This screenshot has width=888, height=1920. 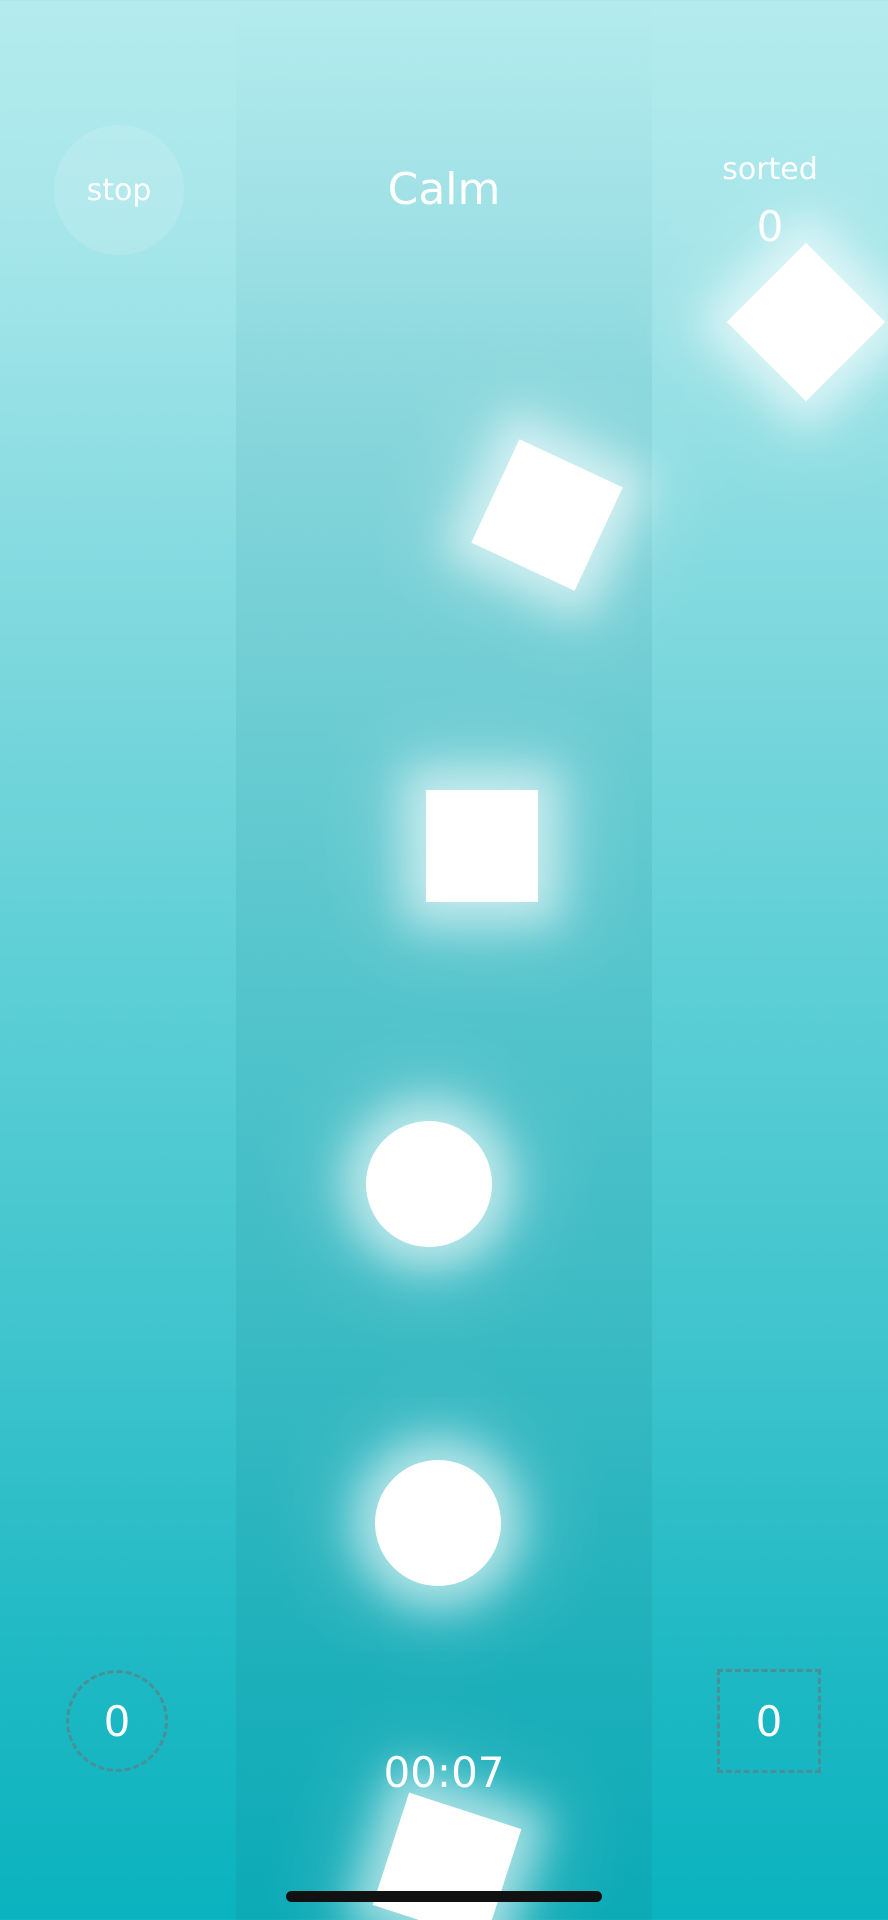 What do you see at coordinates (770, 169) in the screenshot?
I see `sorted-label: sorted` at bounding box center [770, 169].